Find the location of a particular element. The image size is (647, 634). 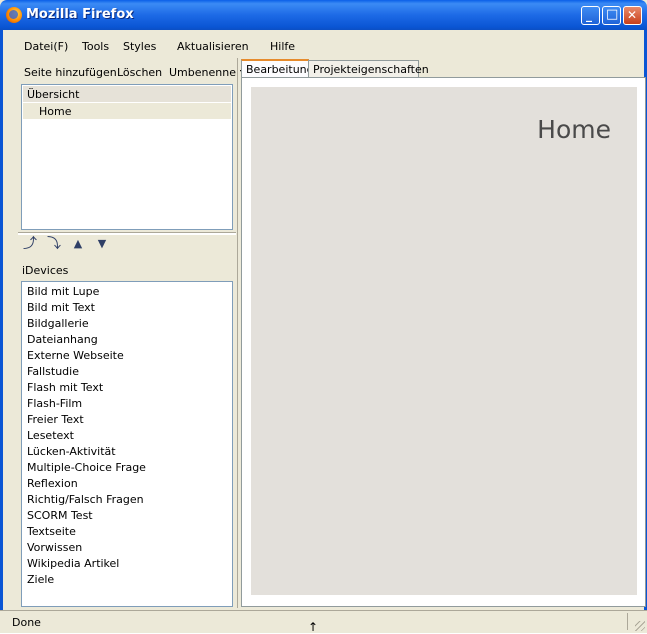

page-title: Home is located at coordinates (574, 129).